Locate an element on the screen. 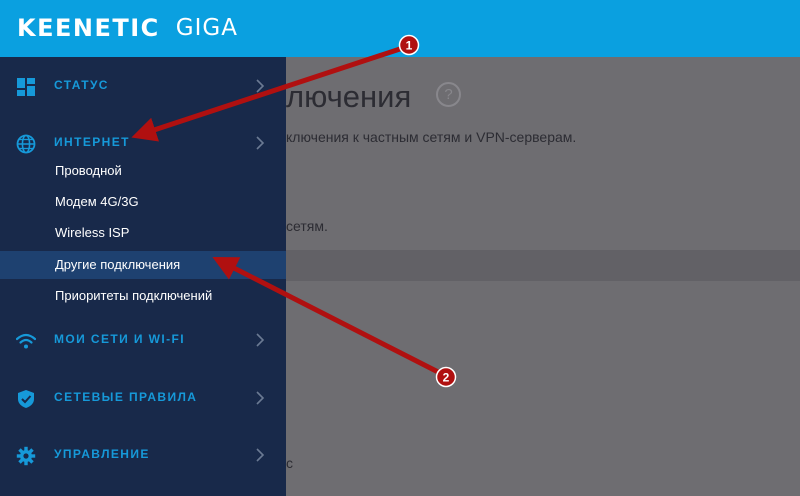  annotation-marker-1: 1 is located at coordinates (409, 45).